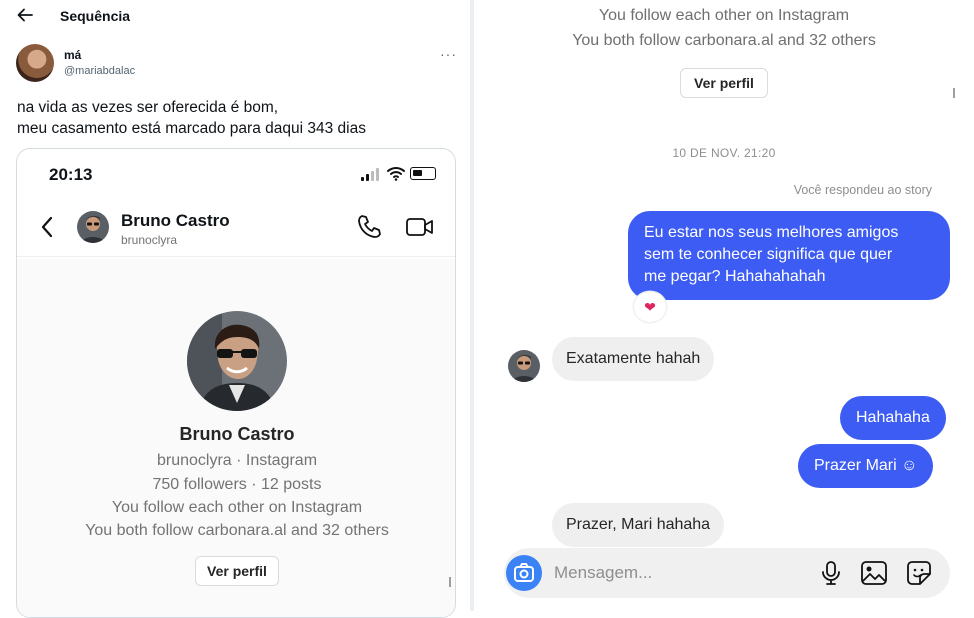  Describe the element at coordinates (369, 227) in the screenshot. I see `phone-call-icon` at that location.